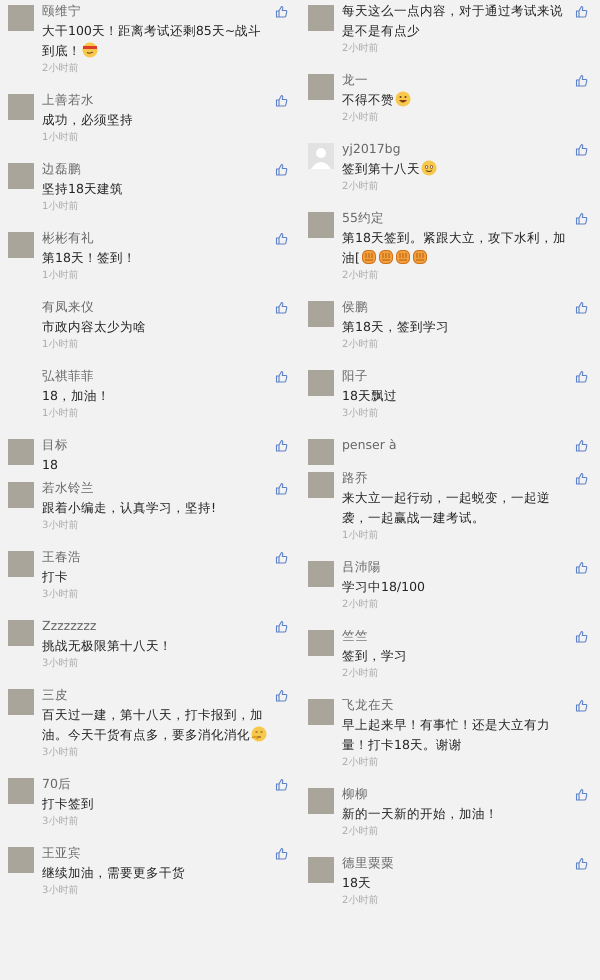 This screenshot has height=980, width=600. Describe the element at coordinates (368, 705) in the screenshot. I see `user-name: 飞龙在天` at that location.